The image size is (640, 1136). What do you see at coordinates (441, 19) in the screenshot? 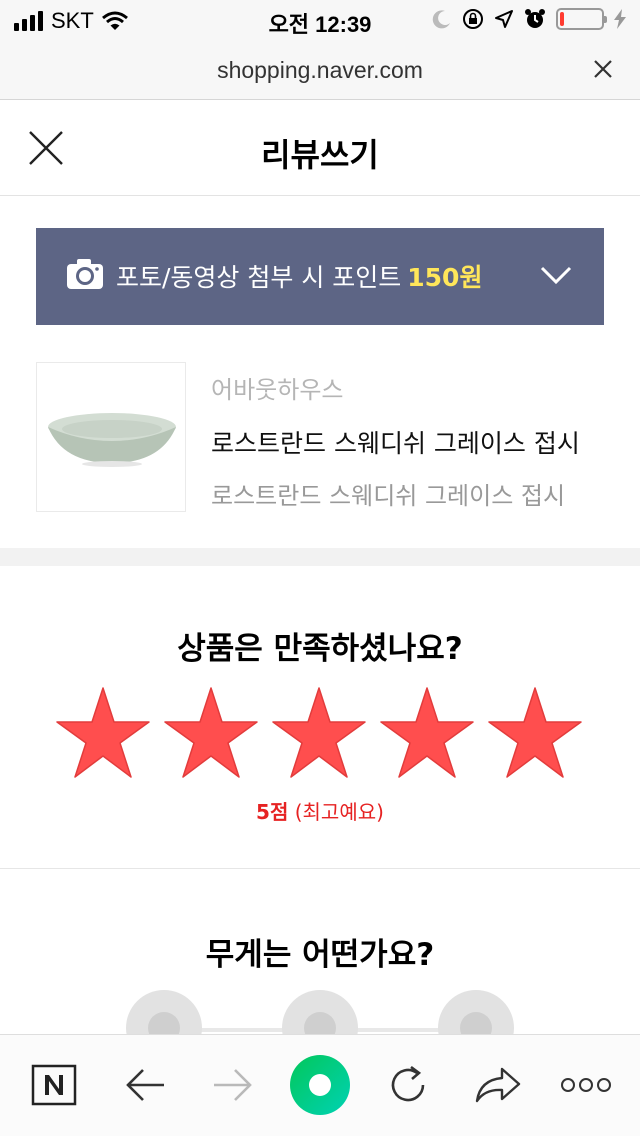
I see `moon-icon` at bounding box center [441, 19].